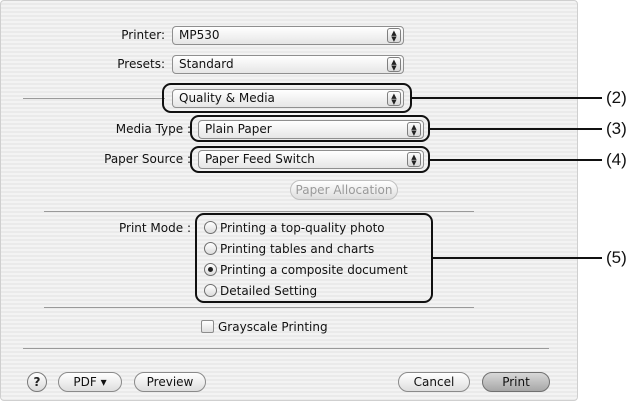 The width and height of the screenshot is (636, 401). I want to click on grayscale-label: Grayscale Printing, so click(273, 327).